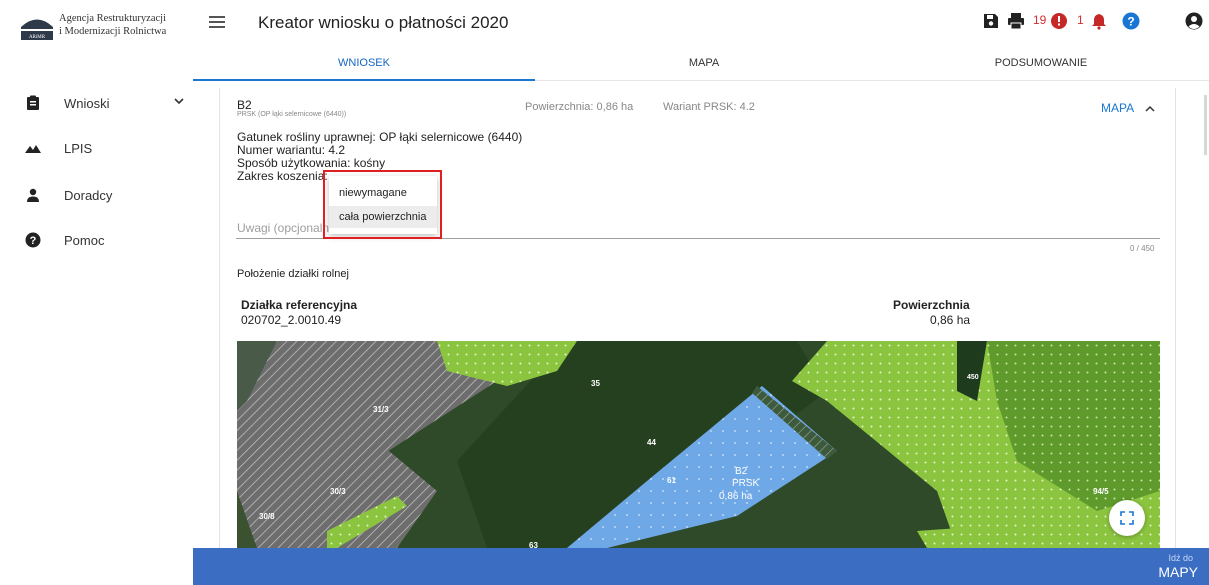  I want to click on menu-icon, so click(217, 23).